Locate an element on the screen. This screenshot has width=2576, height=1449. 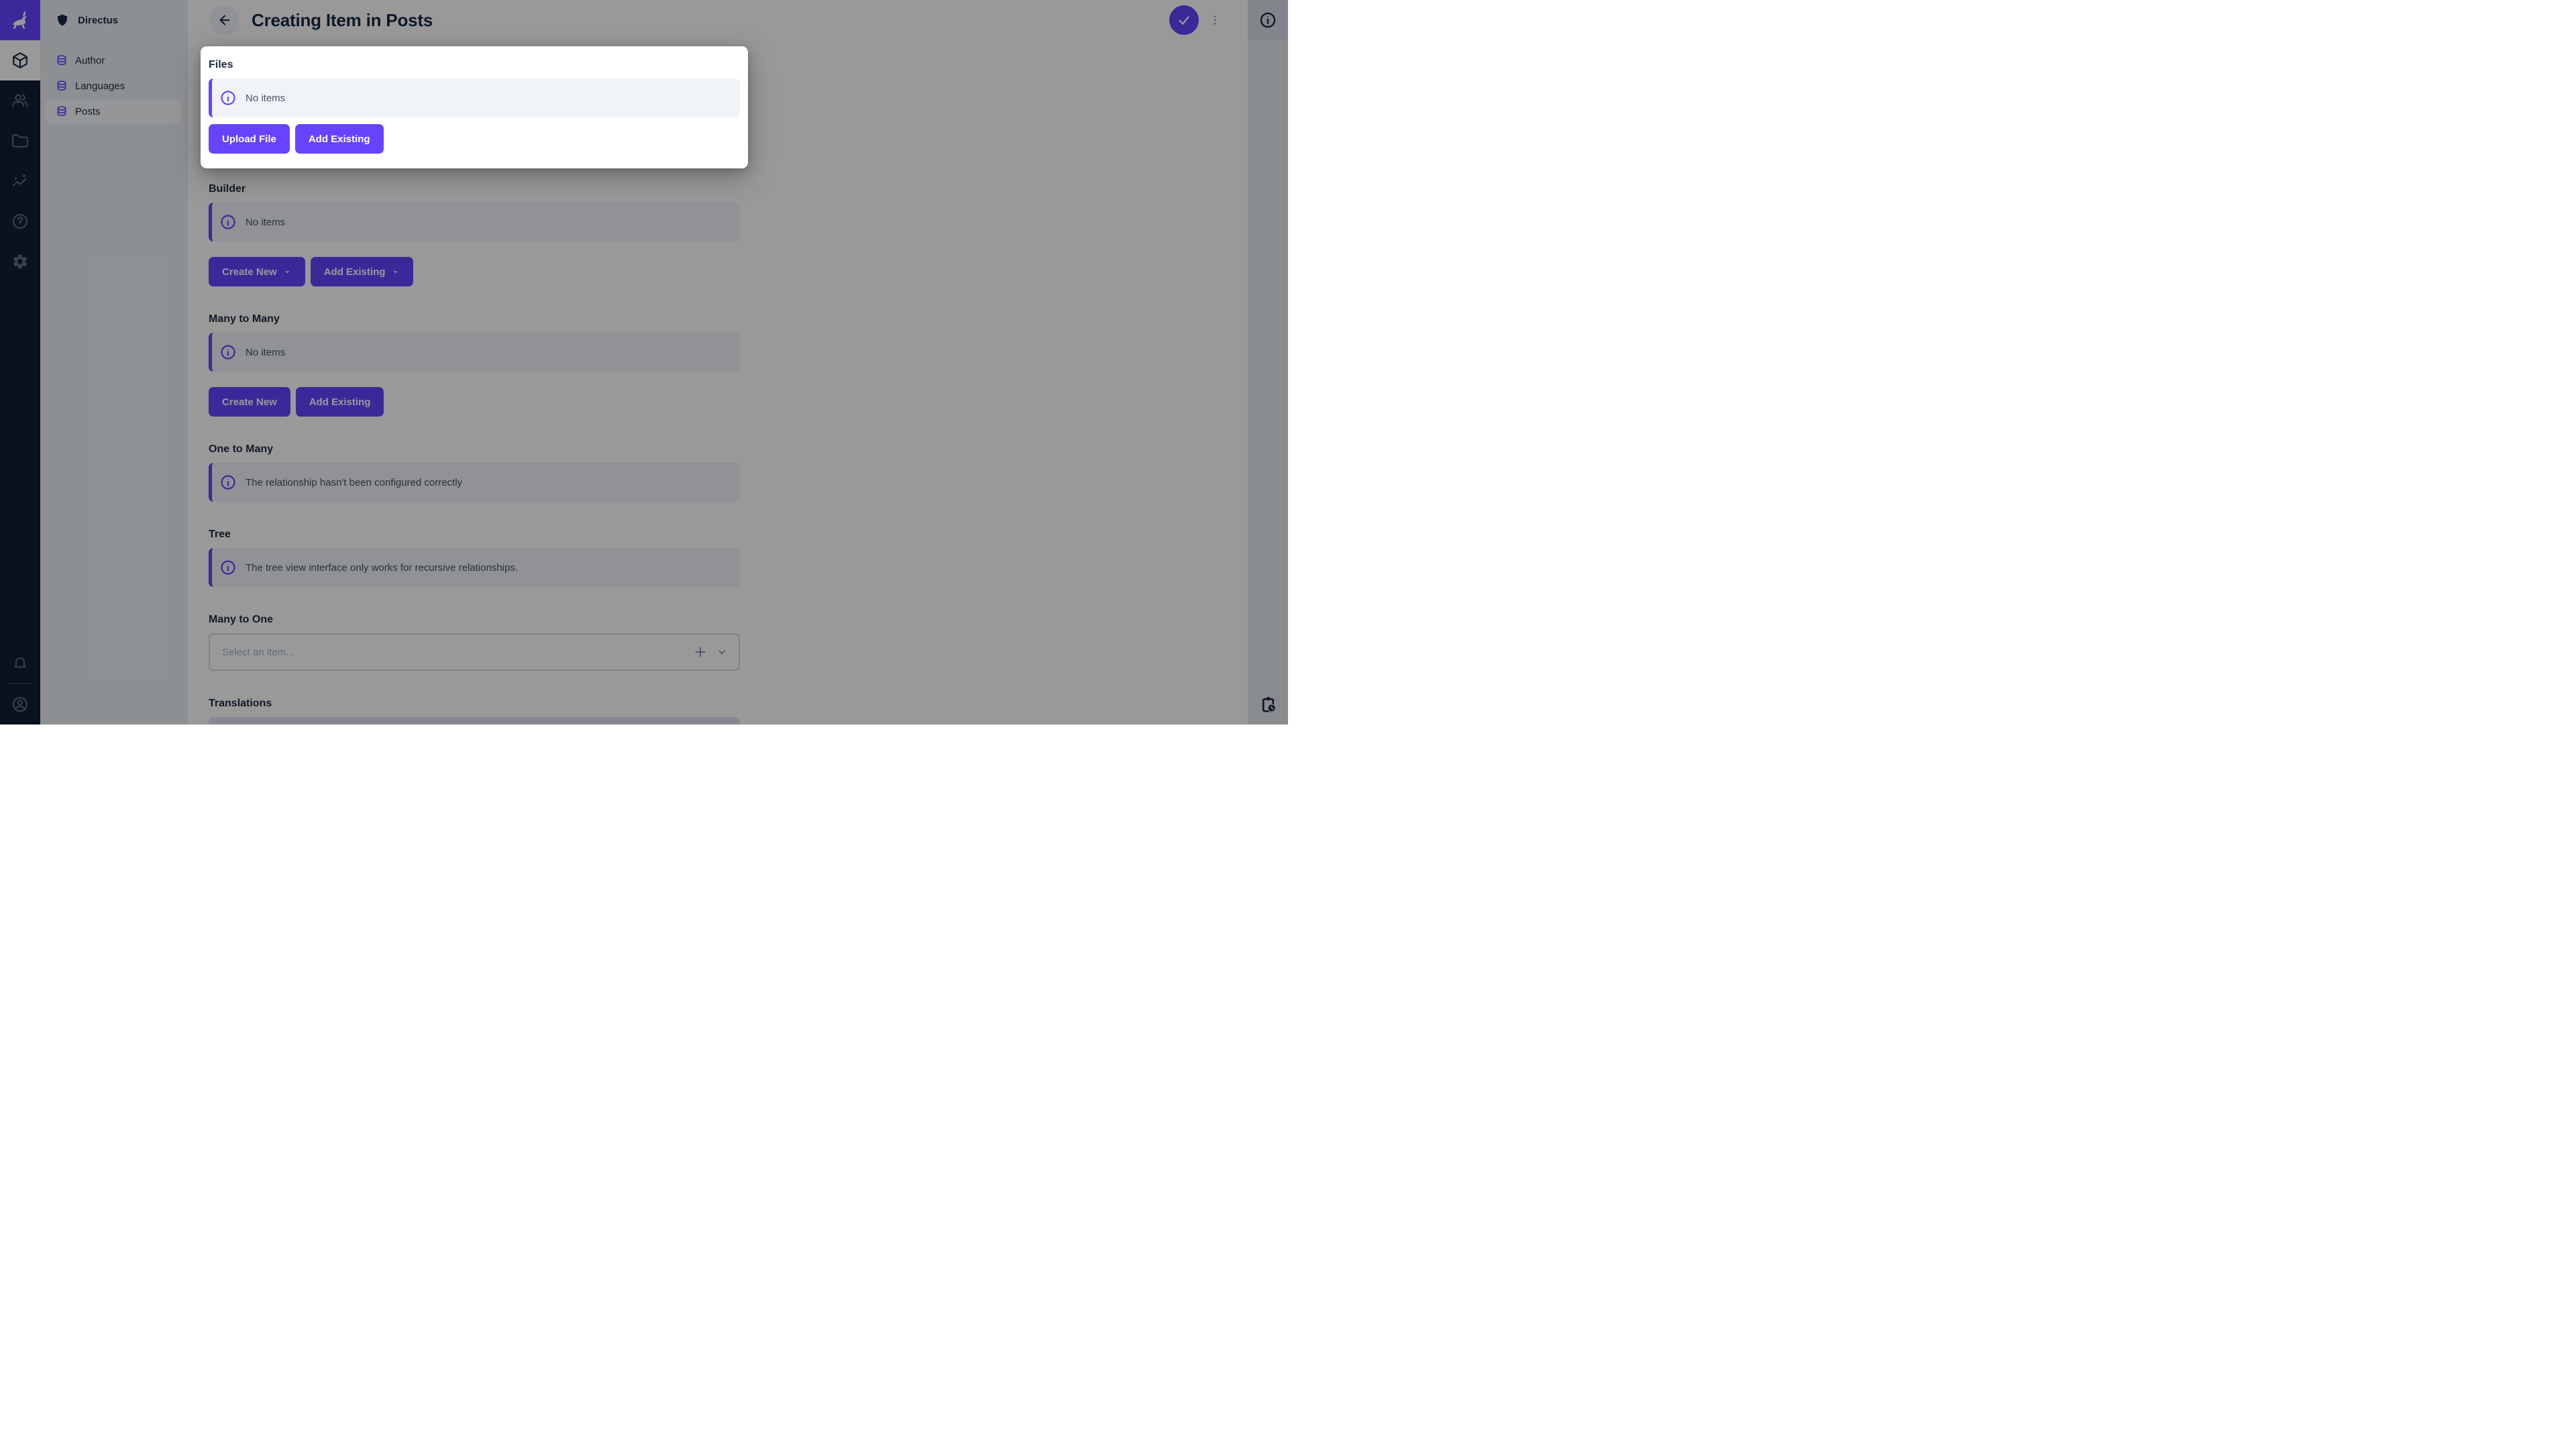
field-label: Files is located at coordinates (221, 64).